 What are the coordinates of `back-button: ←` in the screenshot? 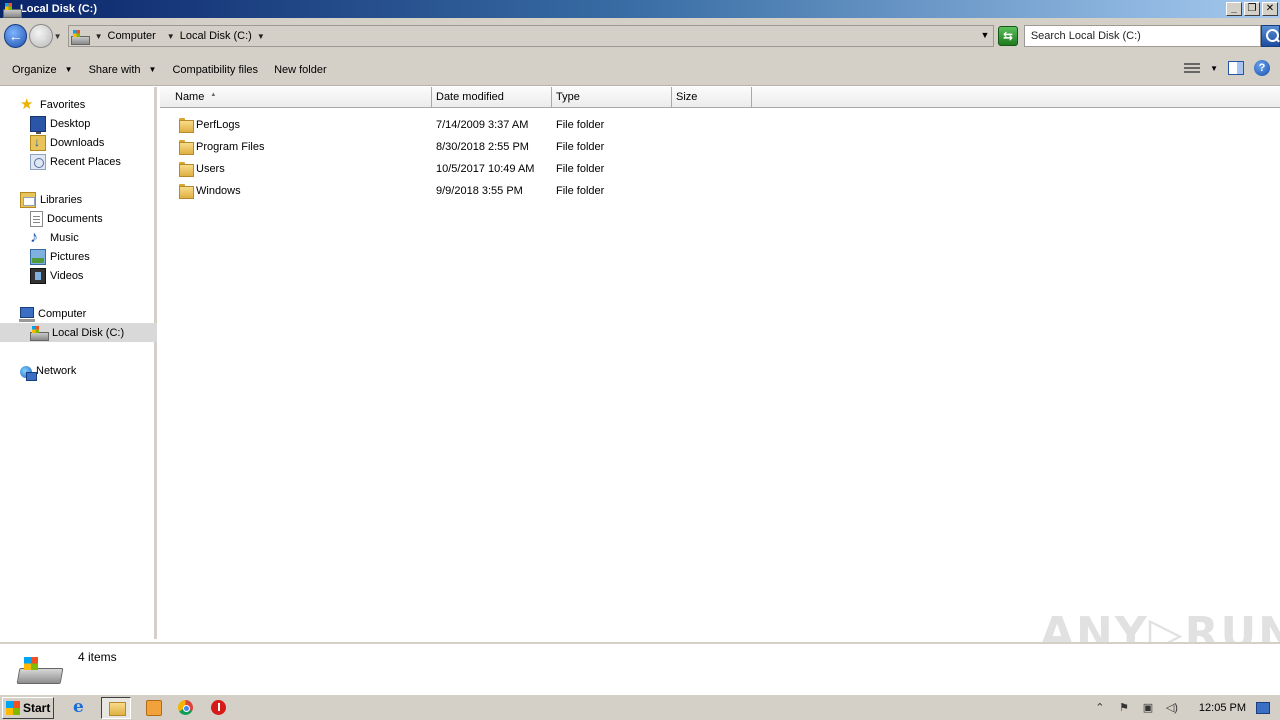 It's located at (16, 36).